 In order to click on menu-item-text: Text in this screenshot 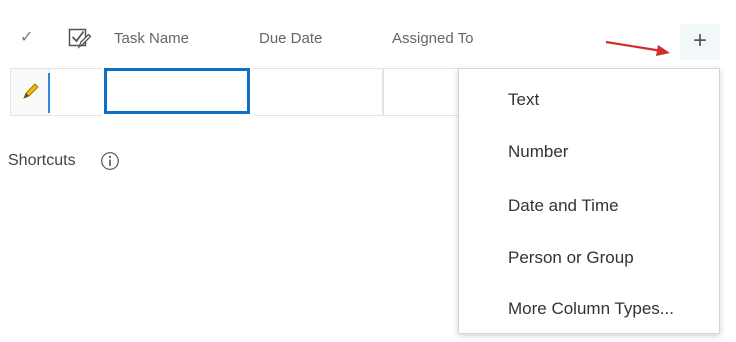, I will do `click(523, 100)`.